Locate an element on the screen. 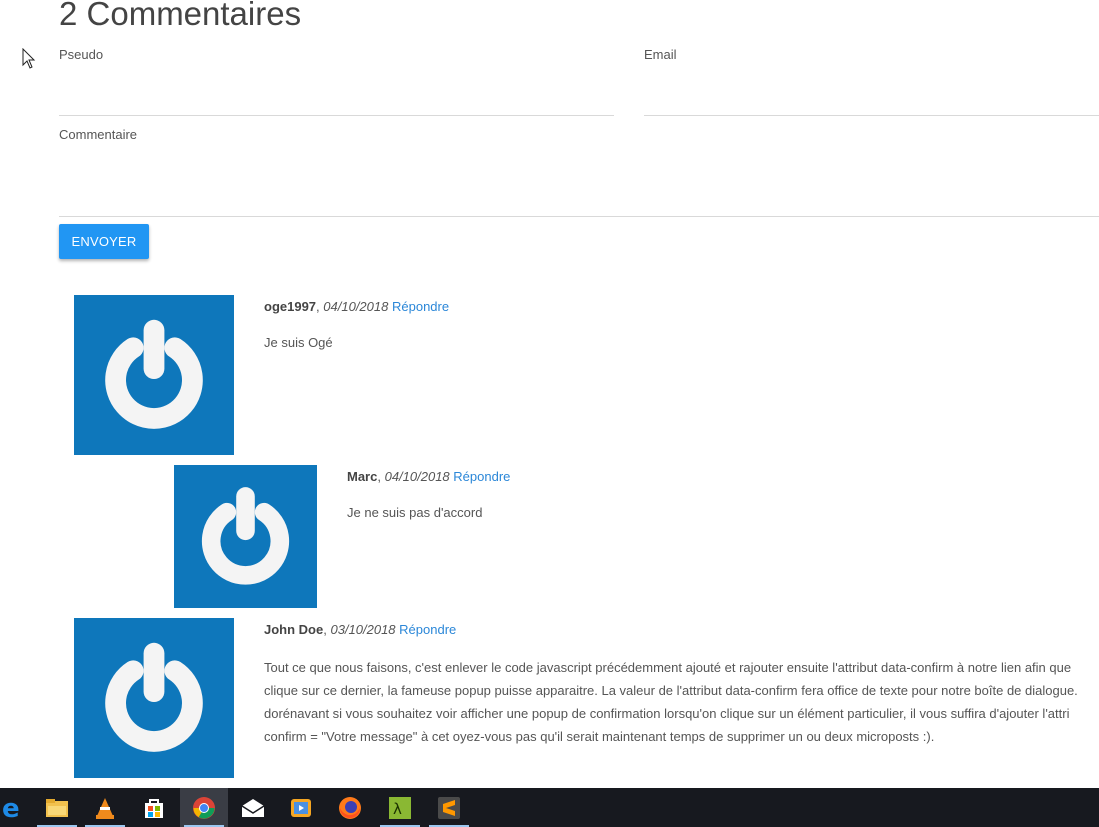  comment-text: Je suis Ogé is located at coordinates (298, 342).